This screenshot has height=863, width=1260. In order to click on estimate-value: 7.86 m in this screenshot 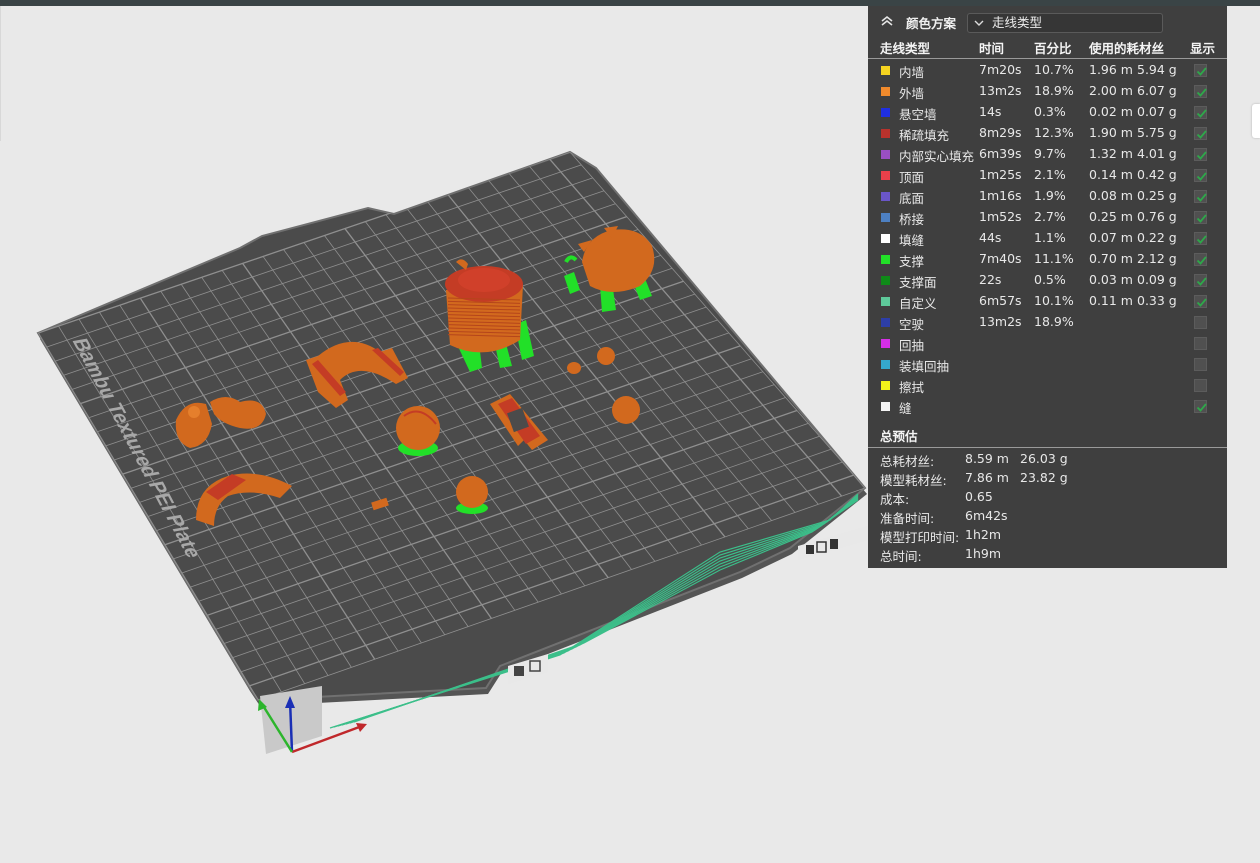, I will do `click(987, 477)`.